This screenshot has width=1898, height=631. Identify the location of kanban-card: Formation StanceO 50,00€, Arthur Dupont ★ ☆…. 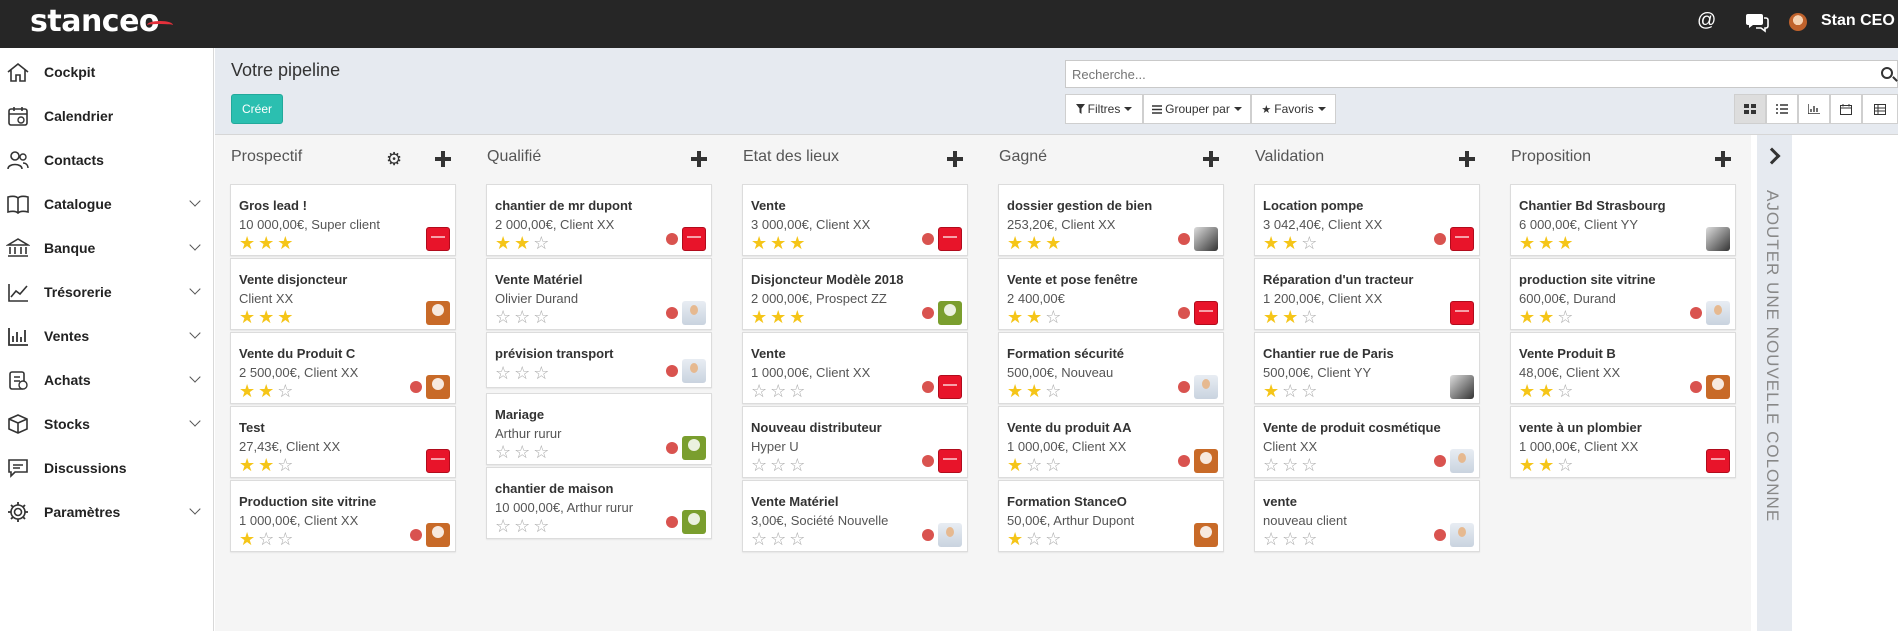
(1111, 516).